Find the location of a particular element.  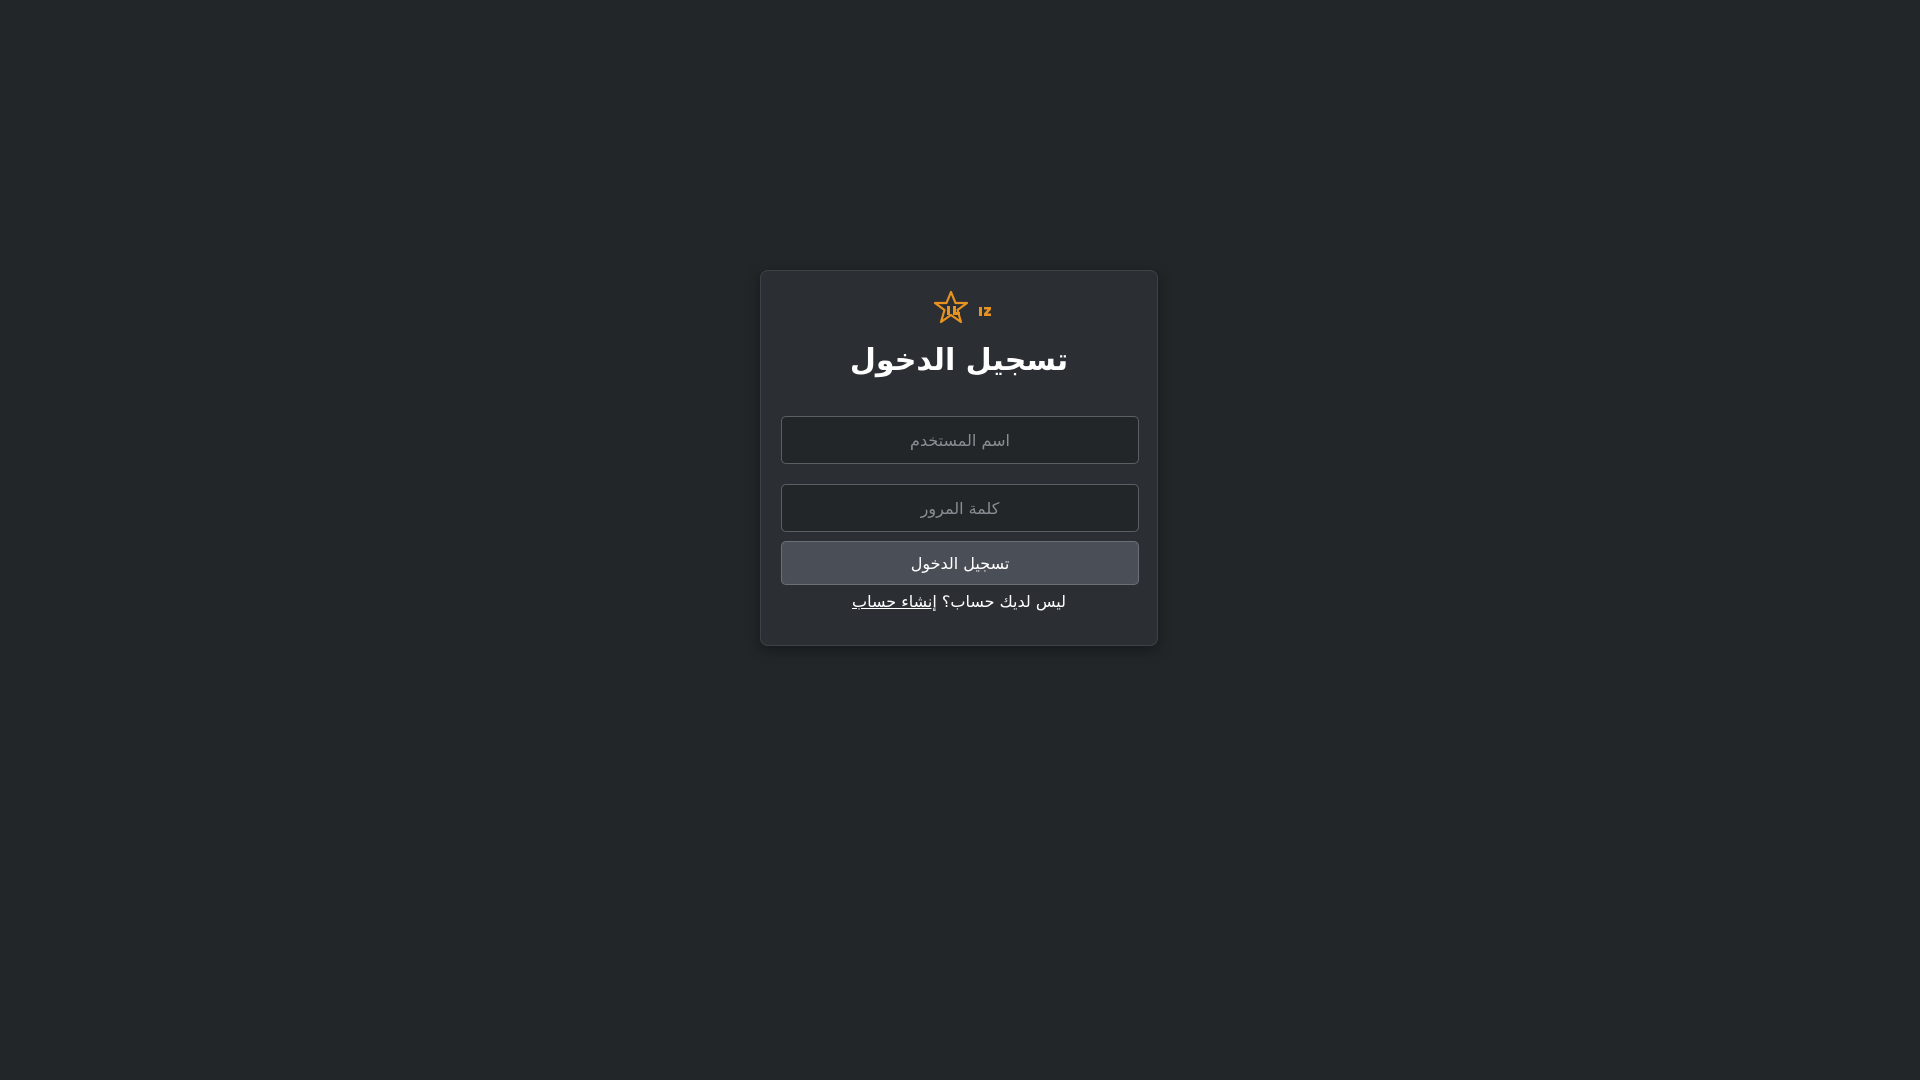

password-input is located at coordinates (960, 508).